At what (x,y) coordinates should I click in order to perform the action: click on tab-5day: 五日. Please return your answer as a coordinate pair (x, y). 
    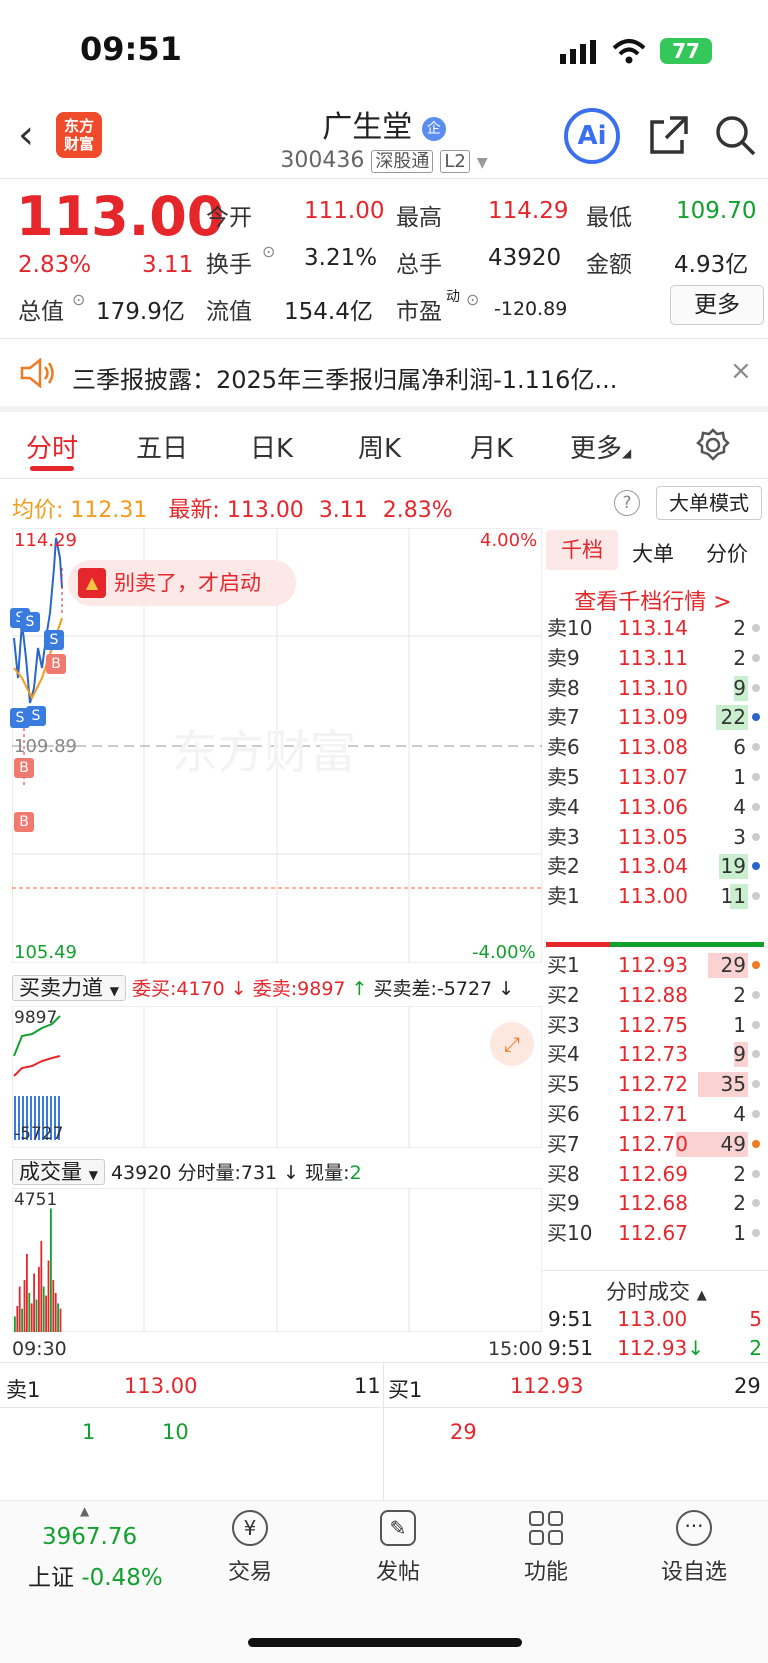
    Looking at the image, I should click on (162, 446).